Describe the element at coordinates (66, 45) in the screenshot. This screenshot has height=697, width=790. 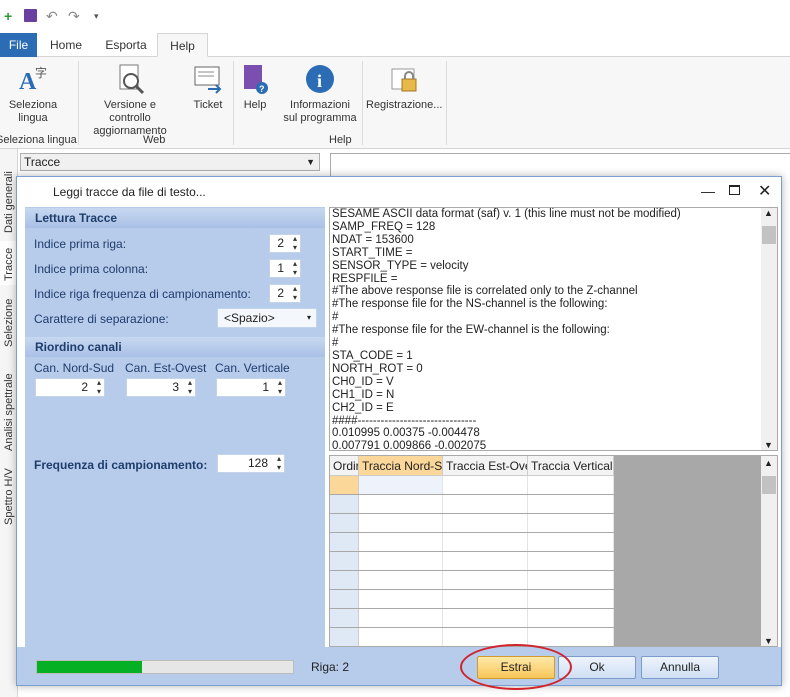
I see `tab-home: Home` at that location.